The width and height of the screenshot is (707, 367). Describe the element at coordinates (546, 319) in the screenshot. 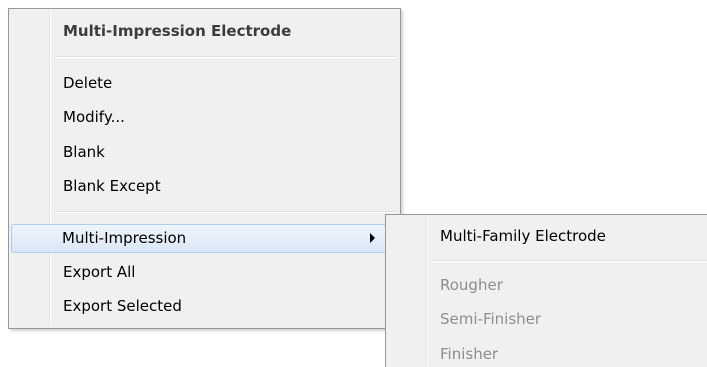

I see `submenu-item-semi-finisher: Semi-Finisher` at that location.